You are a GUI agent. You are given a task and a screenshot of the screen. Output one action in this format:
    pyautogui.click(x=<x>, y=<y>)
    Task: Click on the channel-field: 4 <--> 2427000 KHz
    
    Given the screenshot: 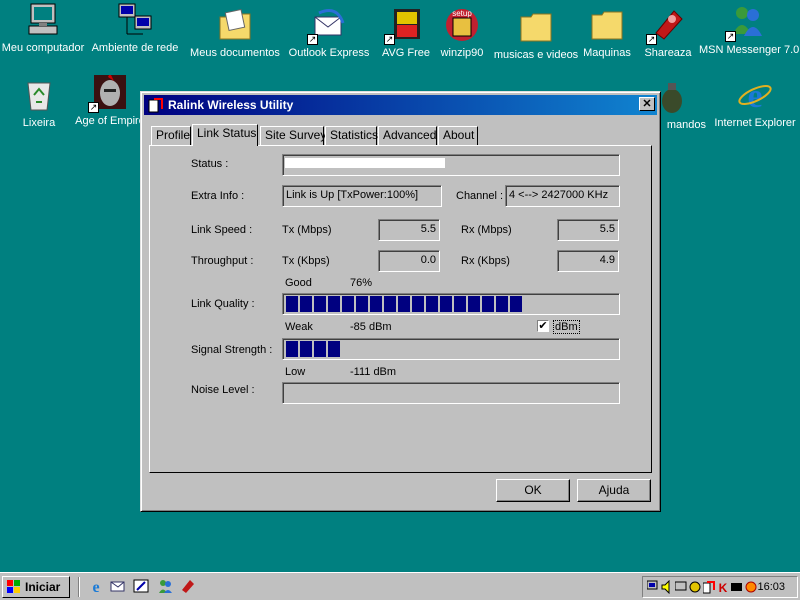 What is the action you would take?
    pyautogui.click(x=562, y=196)
    